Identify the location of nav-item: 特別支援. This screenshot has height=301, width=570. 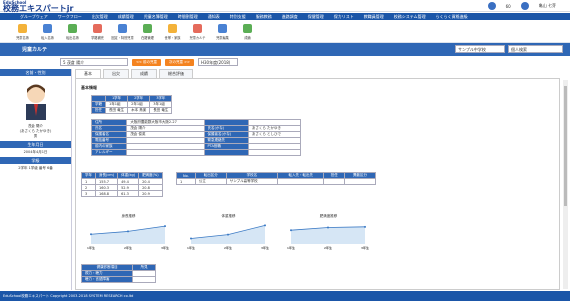
(238, 17).